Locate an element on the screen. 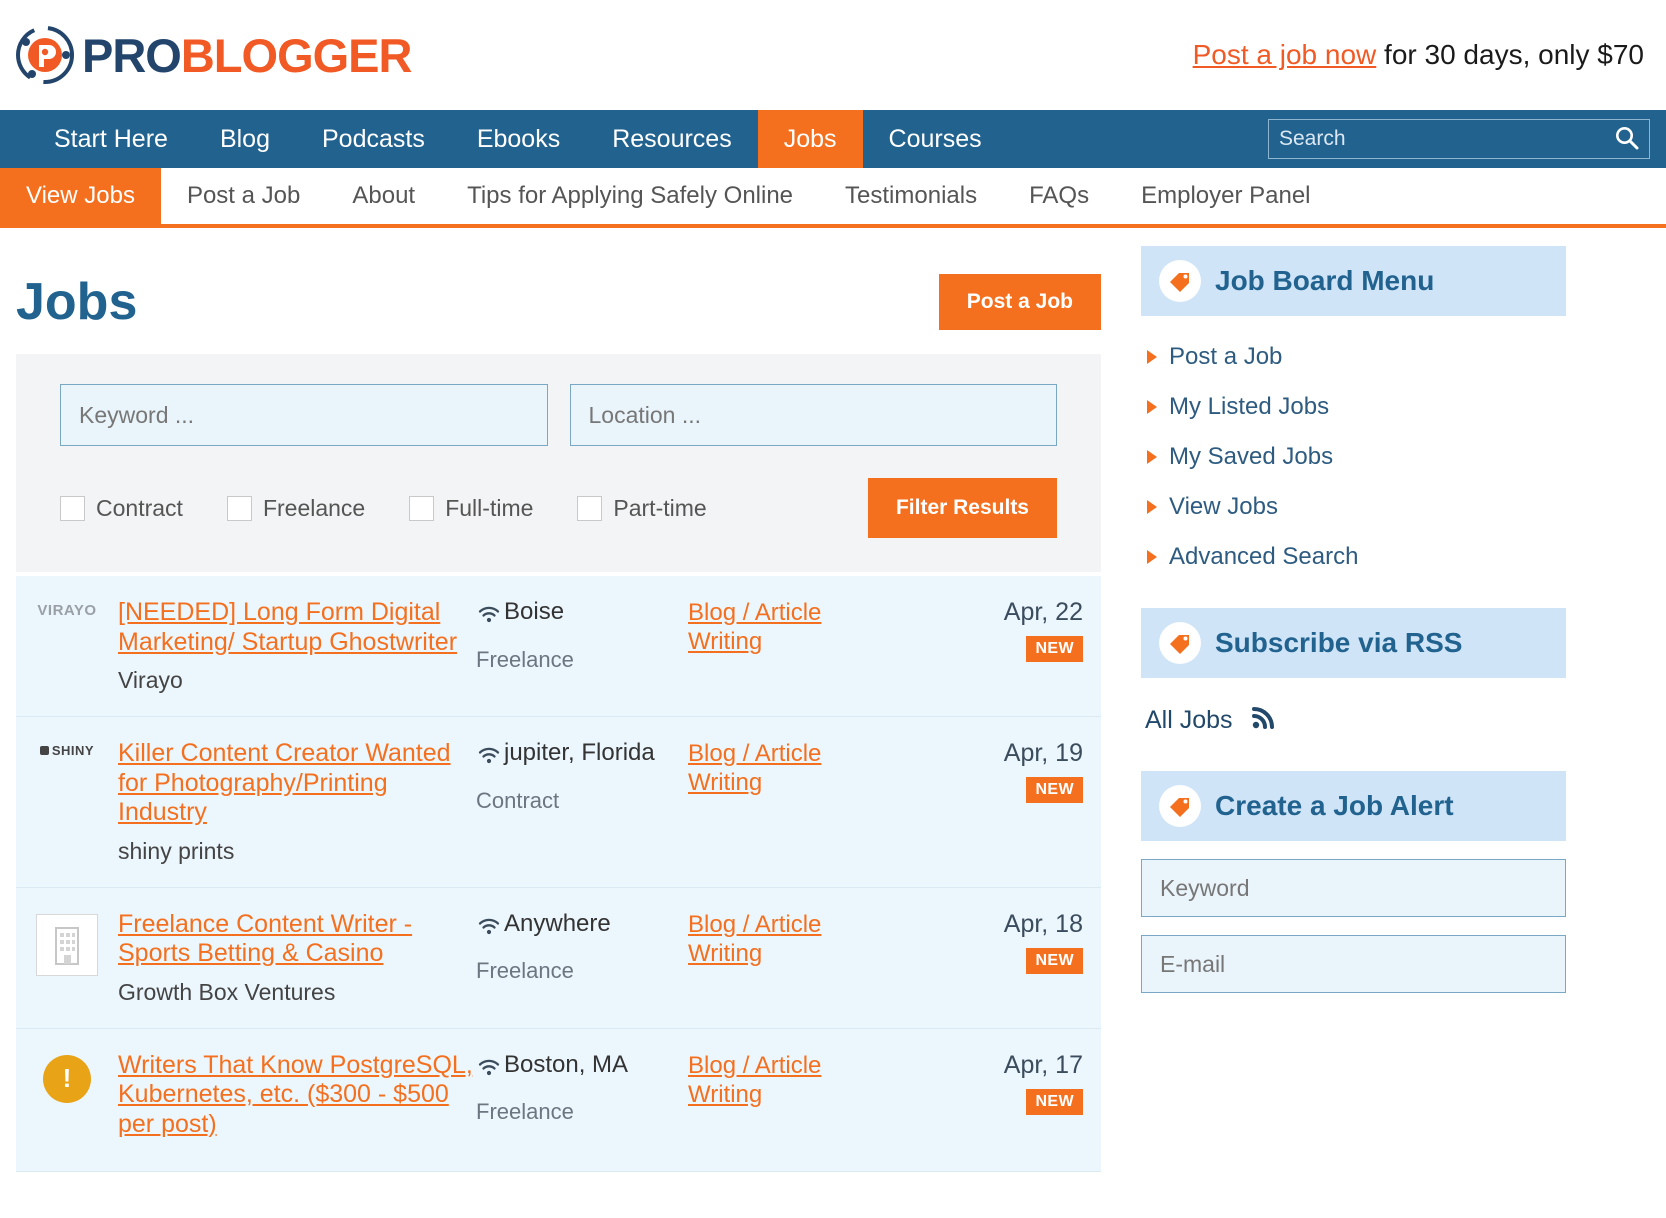 The width and height of the screenshot is (1666, 1218). filter-results-button: Filter Results is located at coordinates (962, 508).